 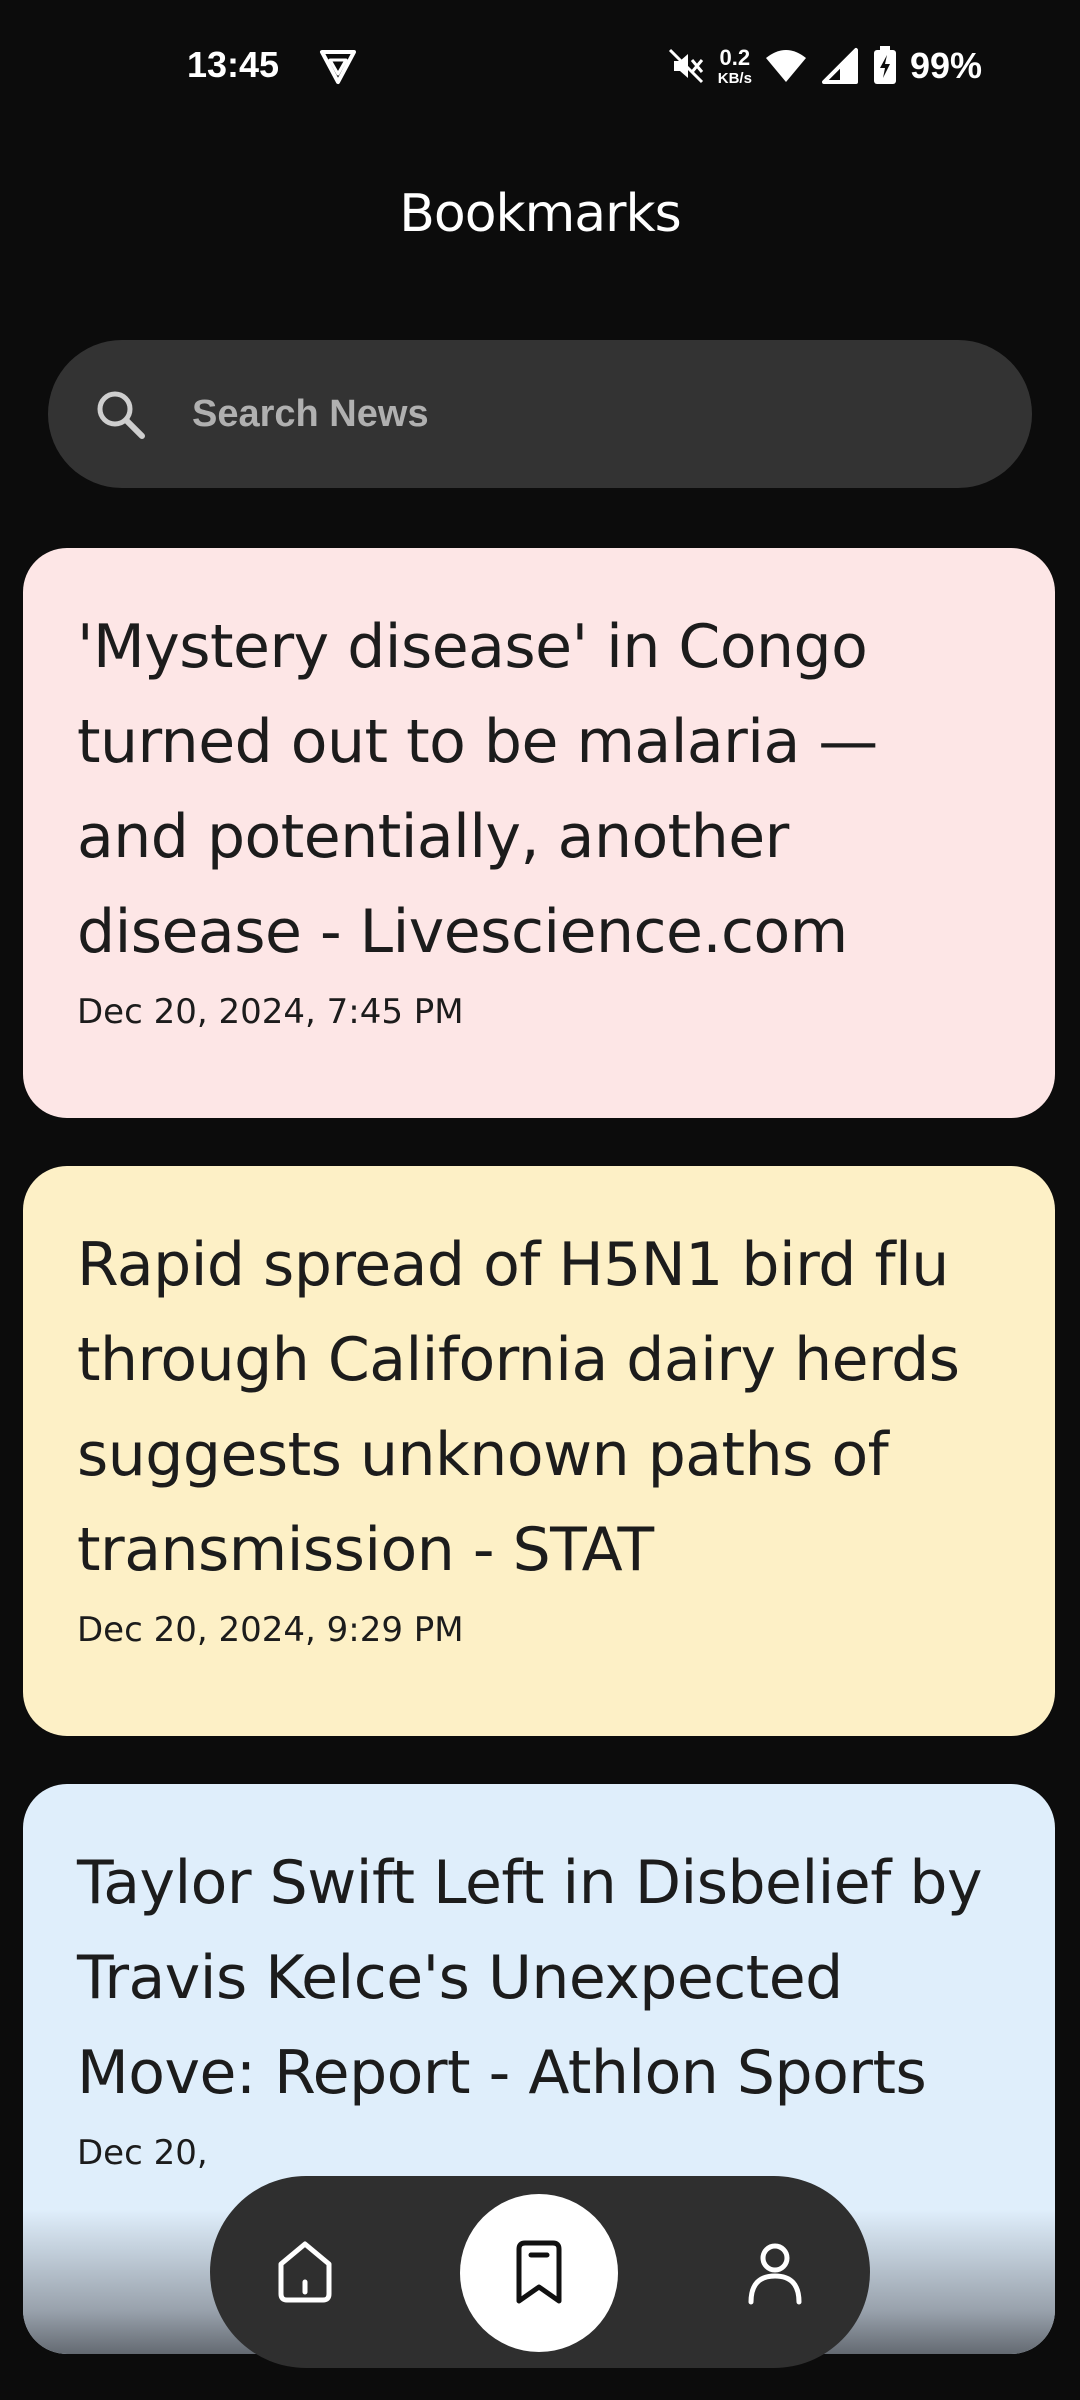 I want to click on nav-bookmarks-button, so click(x=539, y=2273).